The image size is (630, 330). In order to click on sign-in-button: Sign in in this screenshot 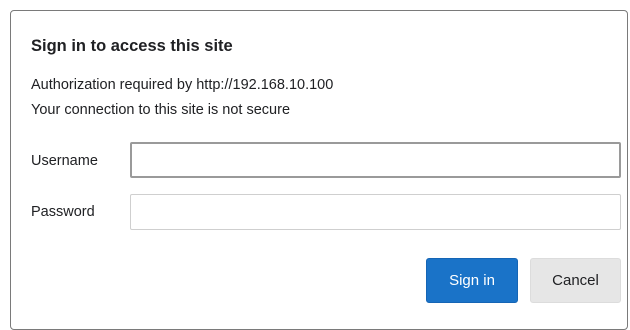, I will do `click(472, 280)`.